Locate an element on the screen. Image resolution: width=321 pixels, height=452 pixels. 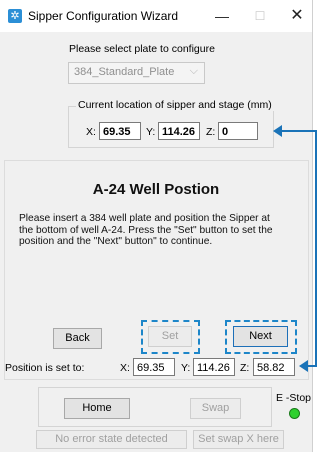
window-title: Sipper Configuration Wizard is located at coordinates (103, 16).